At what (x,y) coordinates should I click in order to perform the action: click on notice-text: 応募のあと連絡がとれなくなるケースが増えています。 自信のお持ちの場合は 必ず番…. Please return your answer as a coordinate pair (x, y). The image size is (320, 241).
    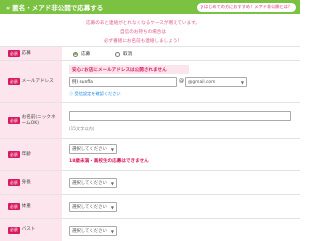
    Looking at the image, I should click on (143, 32).